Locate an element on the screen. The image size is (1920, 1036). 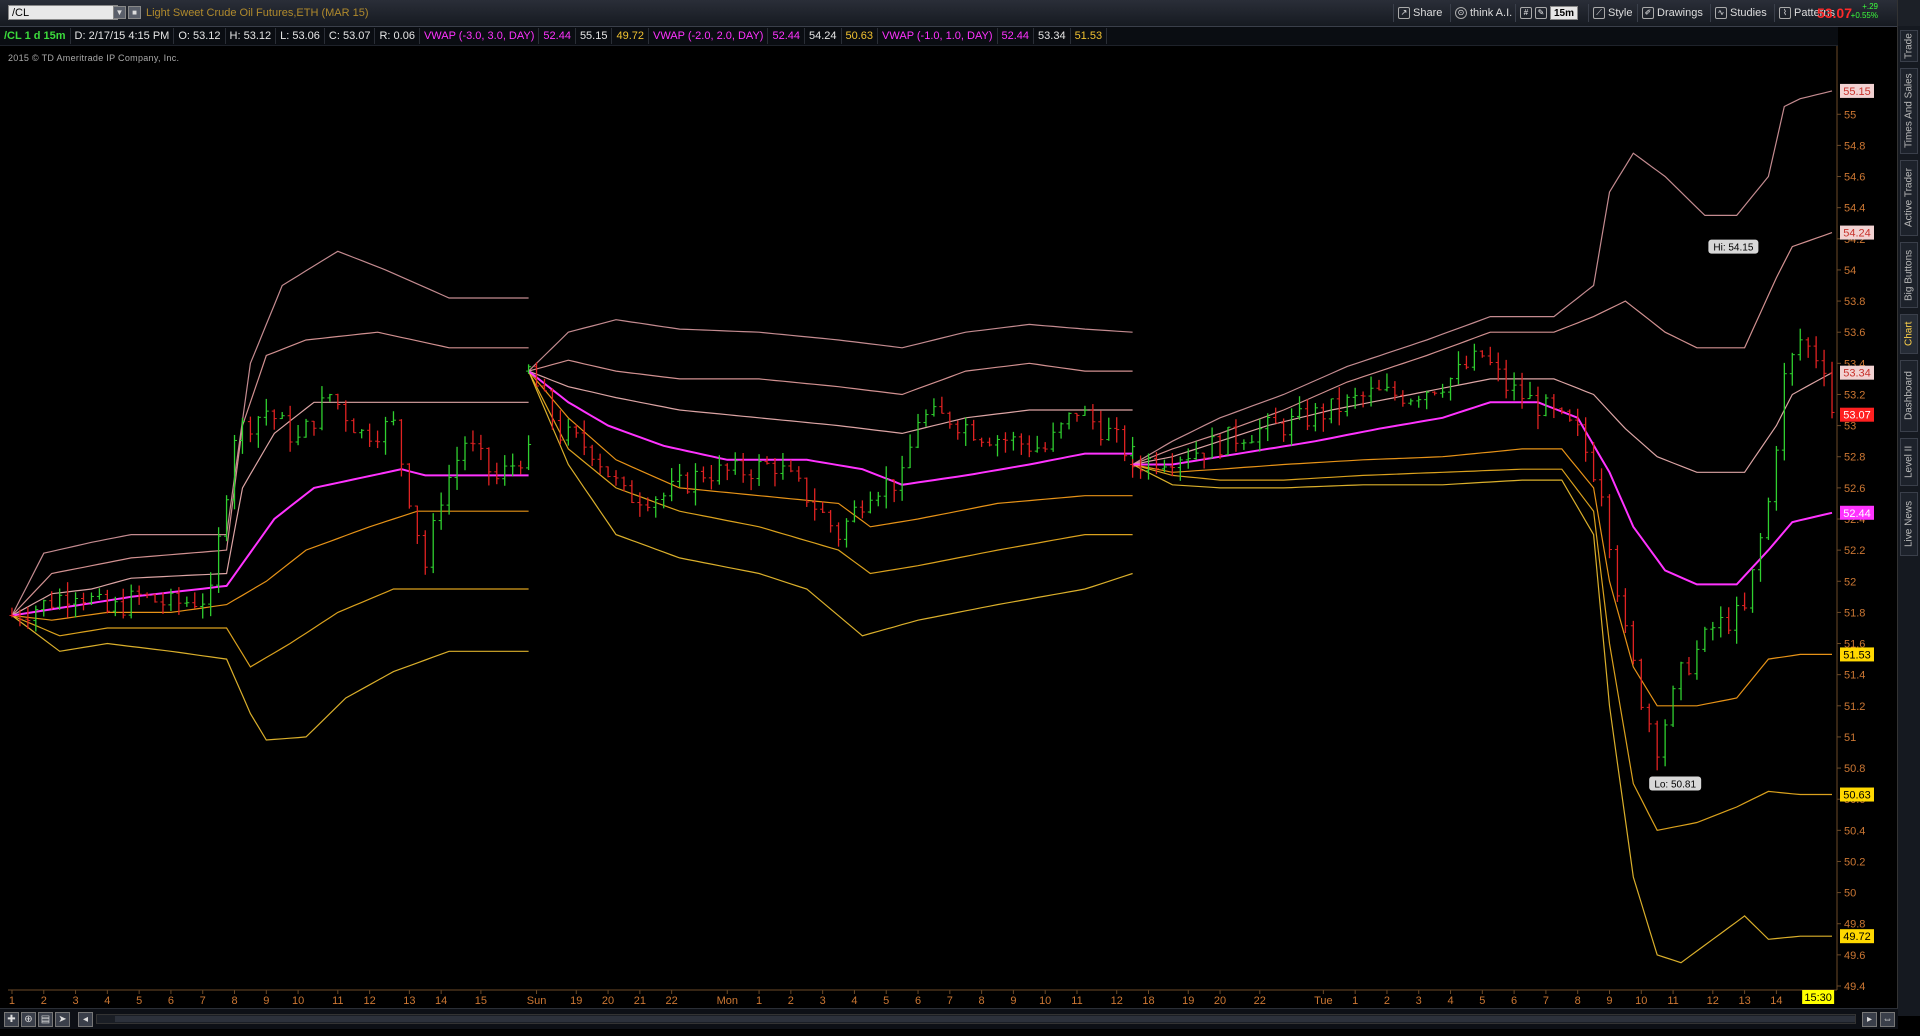
x-tick-label: 12 is located at coordinates (1117, 1001).